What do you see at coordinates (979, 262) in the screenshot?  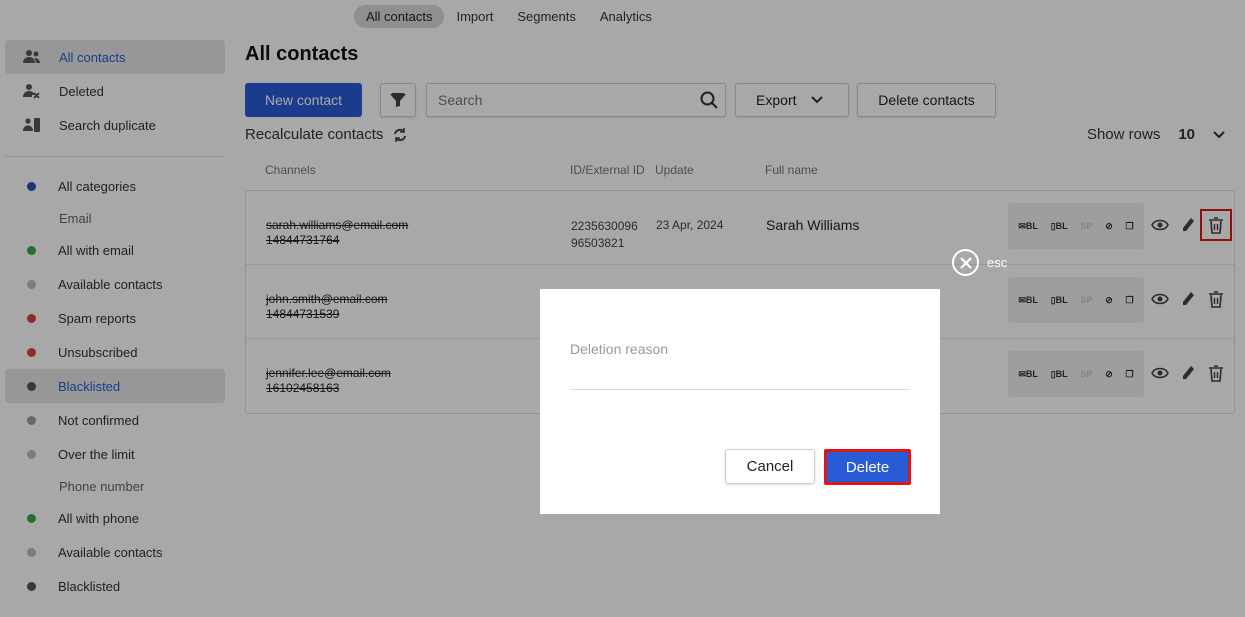 I see `close-modal: esc` at bounding box center [979, 262].